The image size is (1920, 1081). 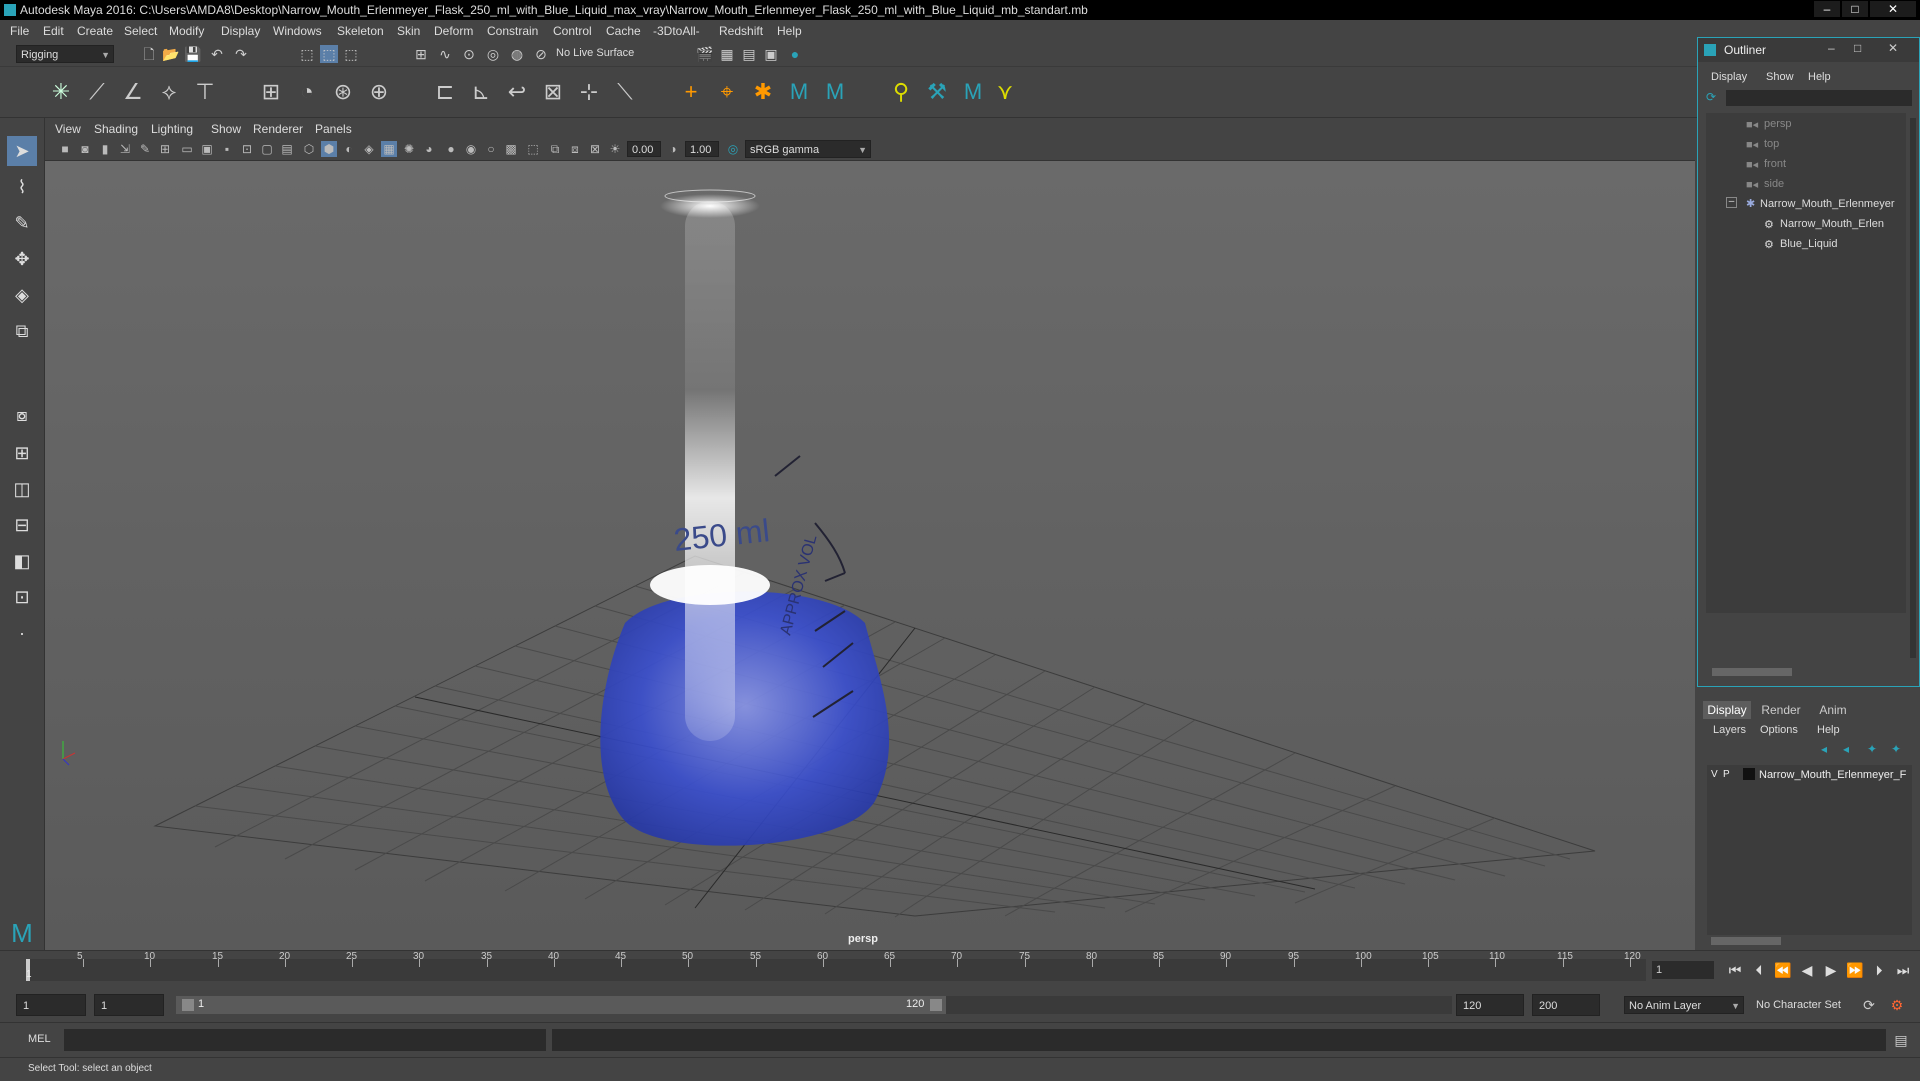 What do you see at coordinates (22, 633) in the screenshot?
I see `custom-layout-icon: ·` at bounding box center [22, 633].